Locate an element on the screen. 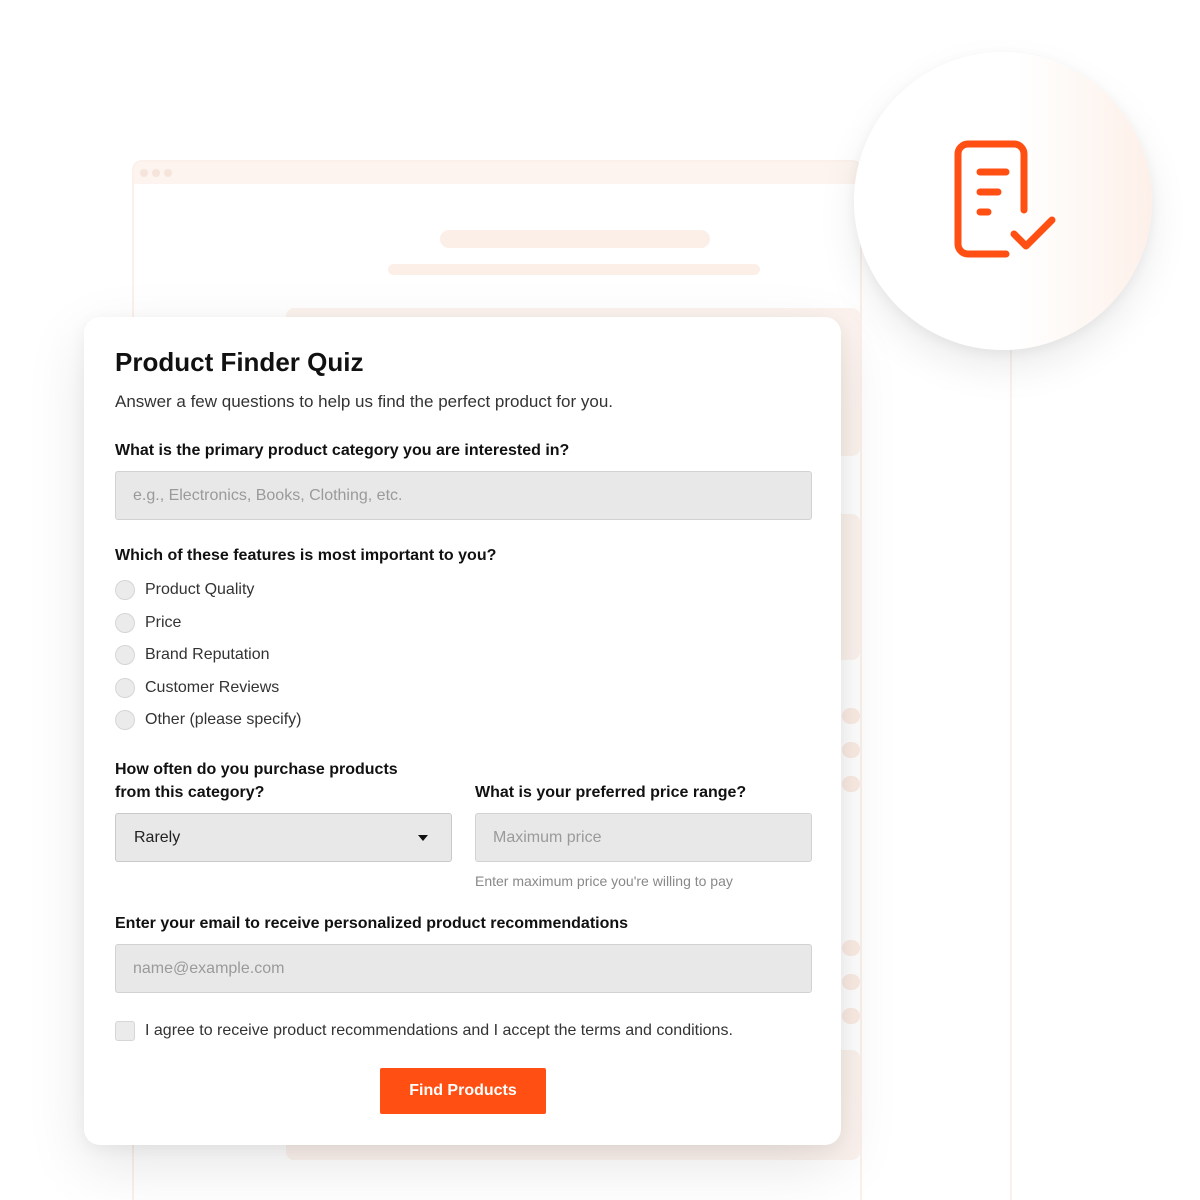 Image resolution: width=1200 pixels, height=1200 pixels. feature-badge is located at coordinates (1003, 201).